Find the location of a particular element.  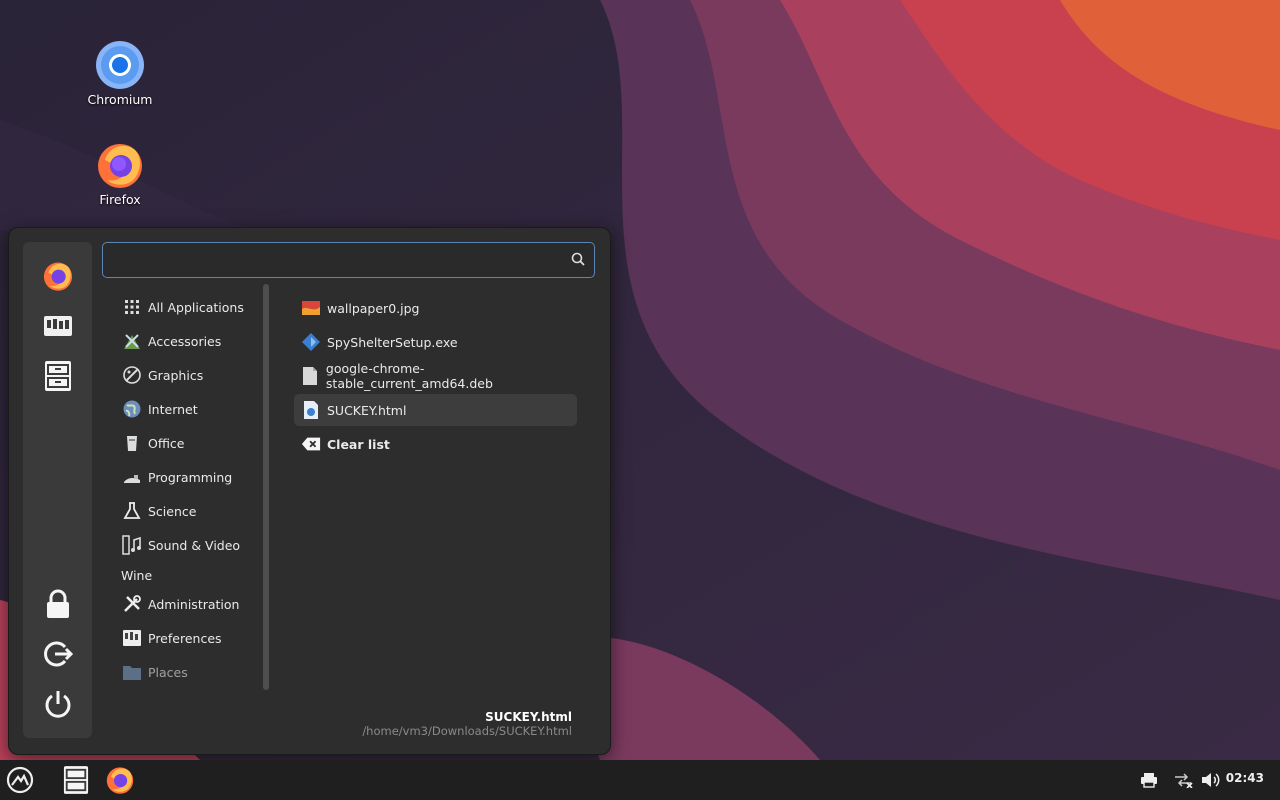

package-file-icon is located at coordinates (310, 376).